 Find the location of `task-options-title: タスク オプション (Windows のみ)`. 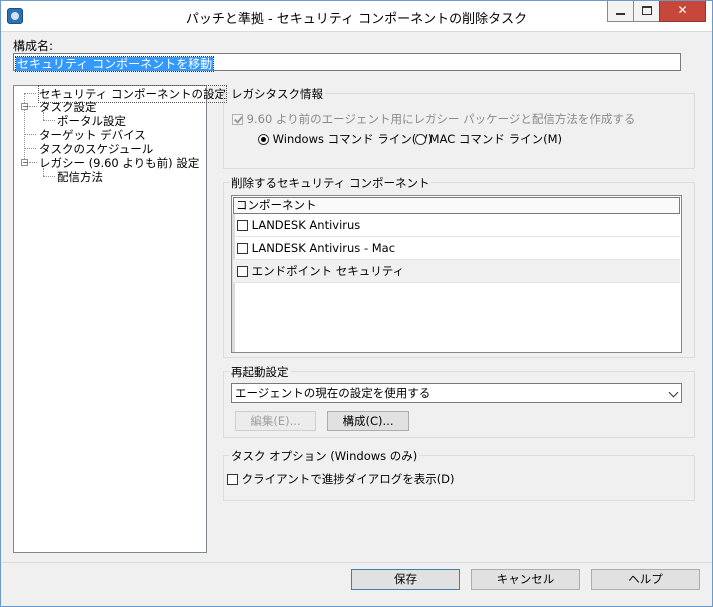

task-options-title: タスク オプション (Windows のみ) is located at coordinates (324, 456).